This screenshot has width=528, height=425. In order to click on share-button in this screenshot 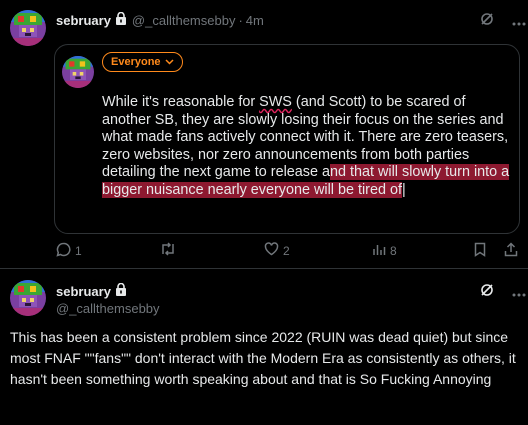, I will do `click(511, 251)`.